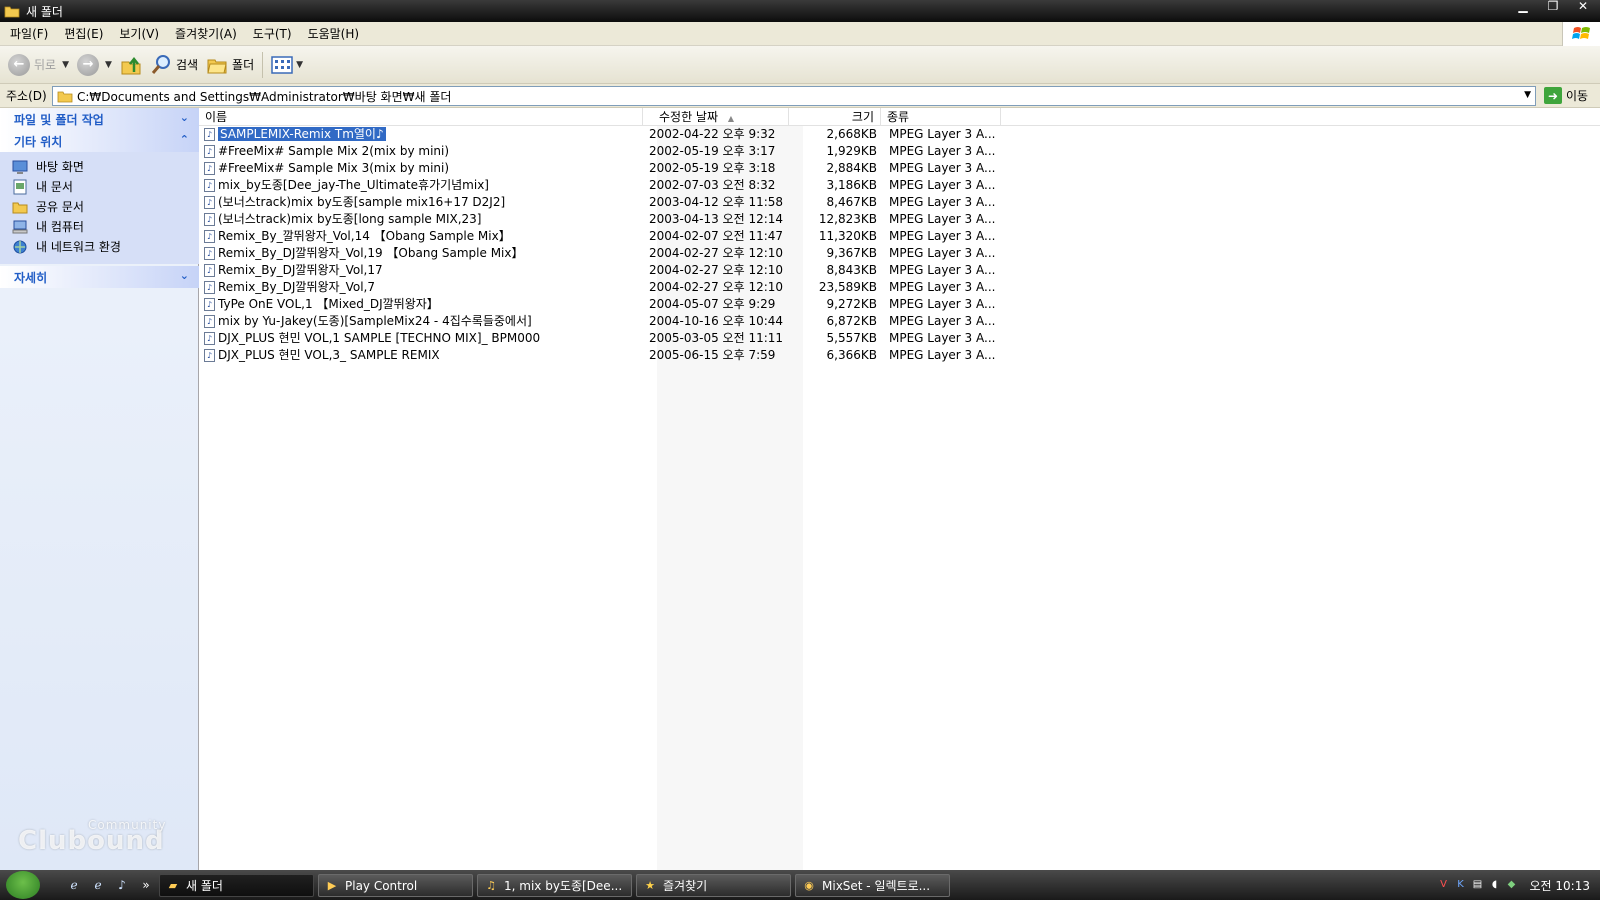 The image size is (1600, 900). I want to click on file-name: (보너스track)mix by도종[sample mix16+17 D2J2], so click(362, 202).